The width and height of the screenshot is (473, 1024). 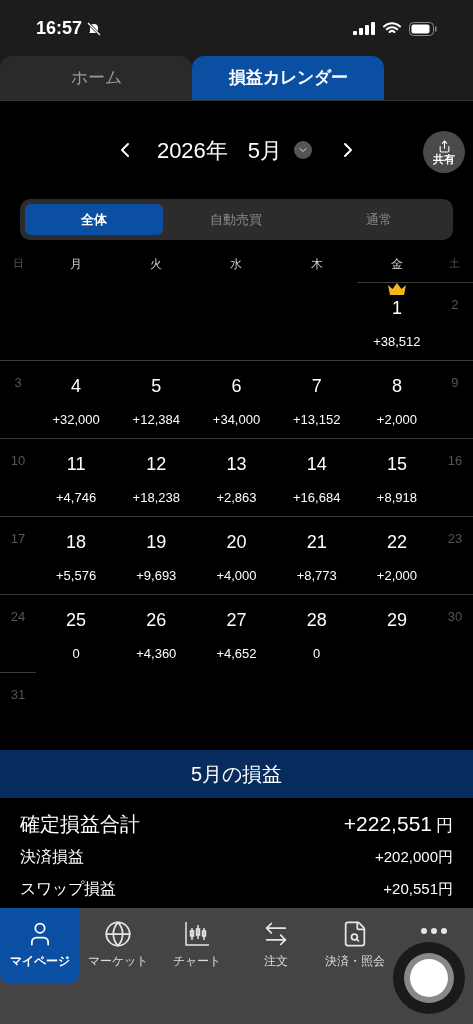 What do you see at coordinates (423, 28) in the screenshot?
I see `battery-icon` at bounding box center [423, 28].